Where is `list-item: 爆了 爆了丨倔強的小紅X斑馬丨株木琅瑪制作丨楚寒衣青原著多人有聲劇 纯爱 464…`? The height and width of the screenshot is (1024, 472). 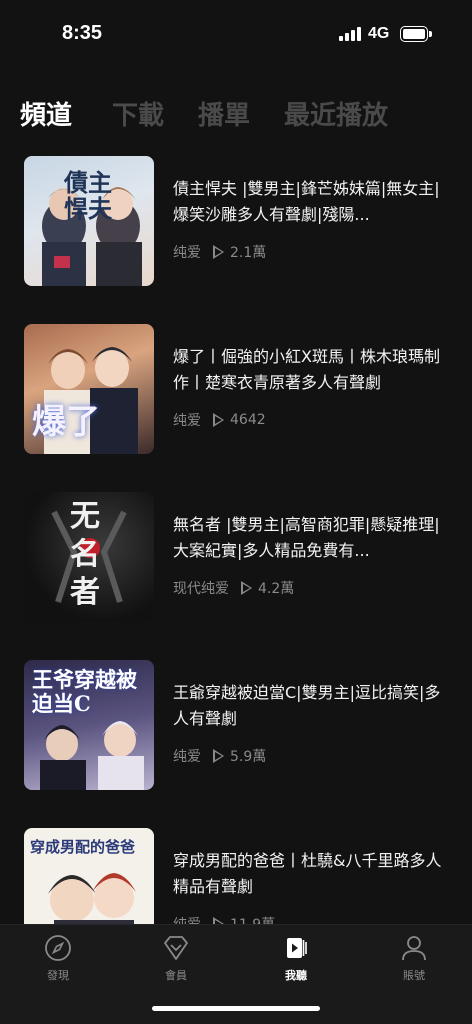 list-item: 爆了 爆了丨倔強的小紅X斑馬丨株木琅瑪制作丨楚寒衣青原著多人有聲劇 纯爱 464… is located at coordinates (236, 388).